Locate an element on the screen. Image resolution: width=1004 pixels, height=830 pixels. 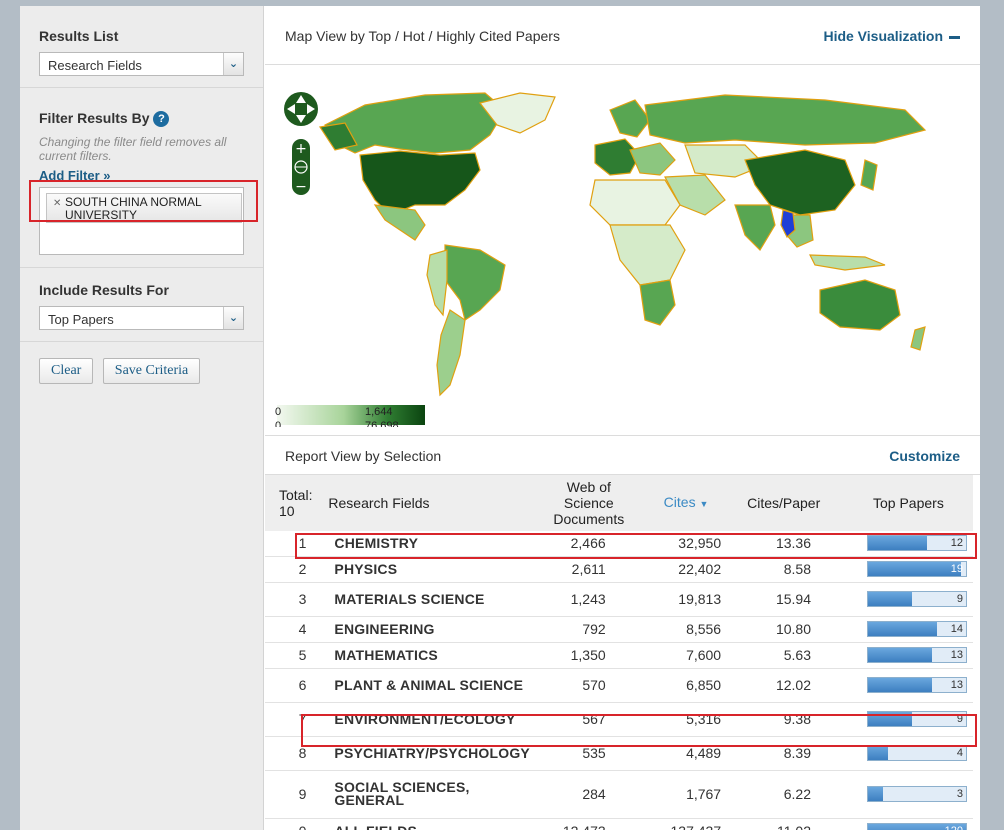
map-europe-east is located at coordinates (652, 159).